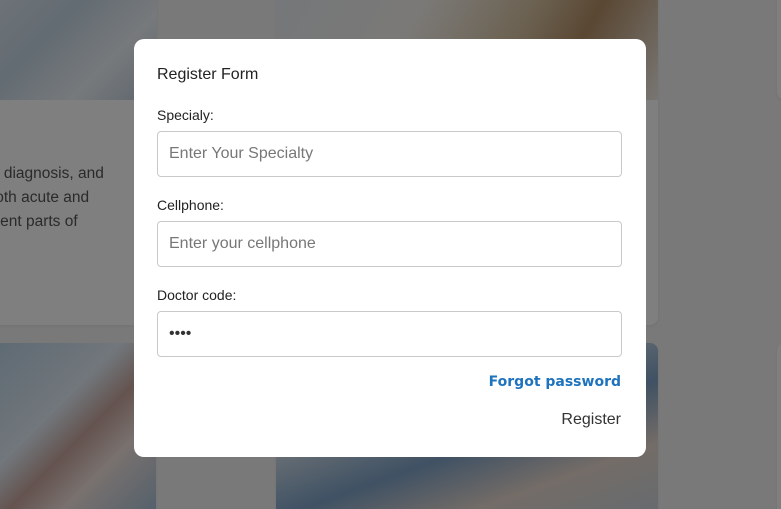  Describe the element at coordinates (389, 334) in the screenshot. I see `doctor-code-input` at that location.